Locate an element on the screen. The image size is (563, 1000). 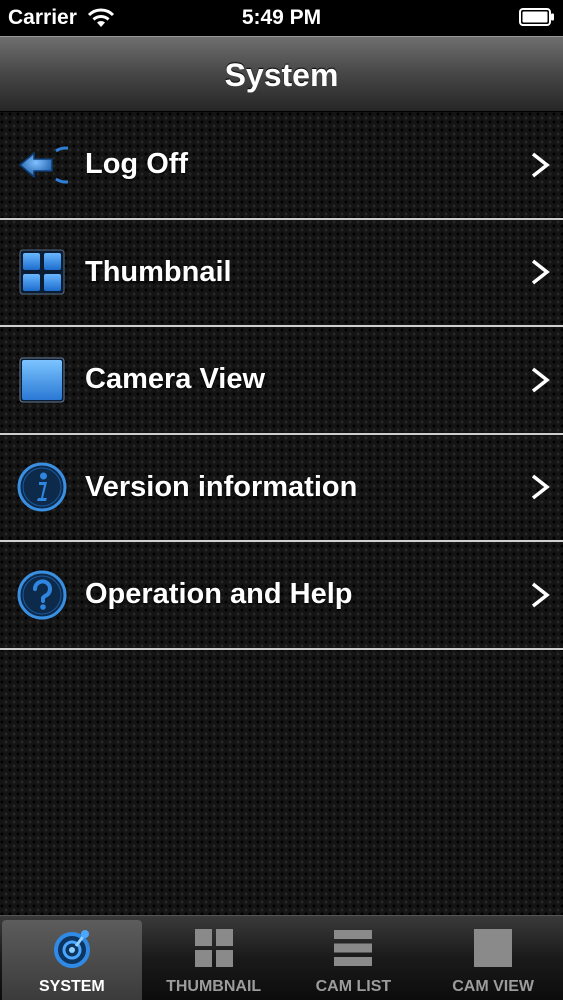
navigation-bar: System is located at coordinates (281, 74).